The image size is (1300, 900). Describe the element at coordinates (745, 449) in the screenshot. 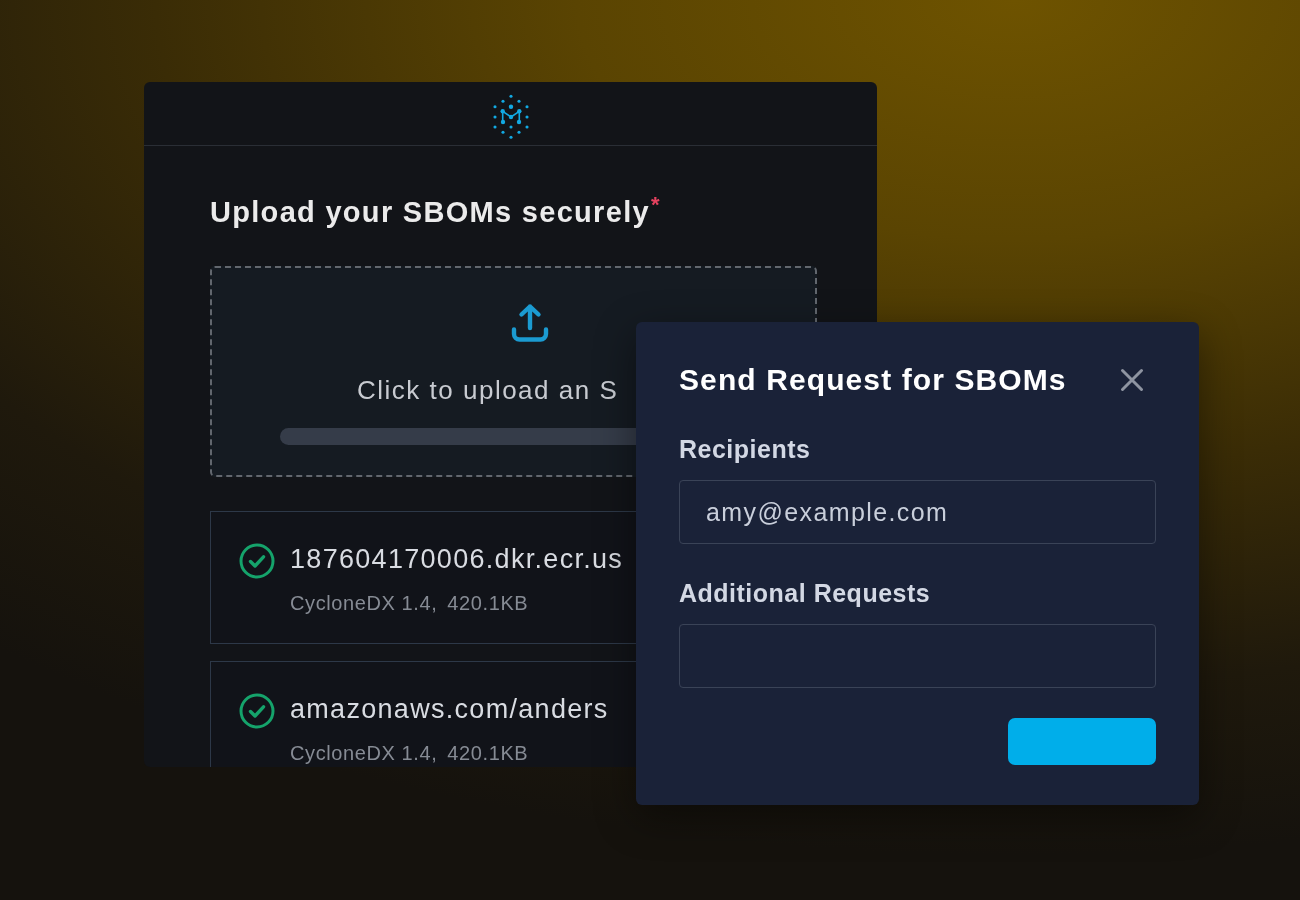

I see `field-label: Recipients` at that location.